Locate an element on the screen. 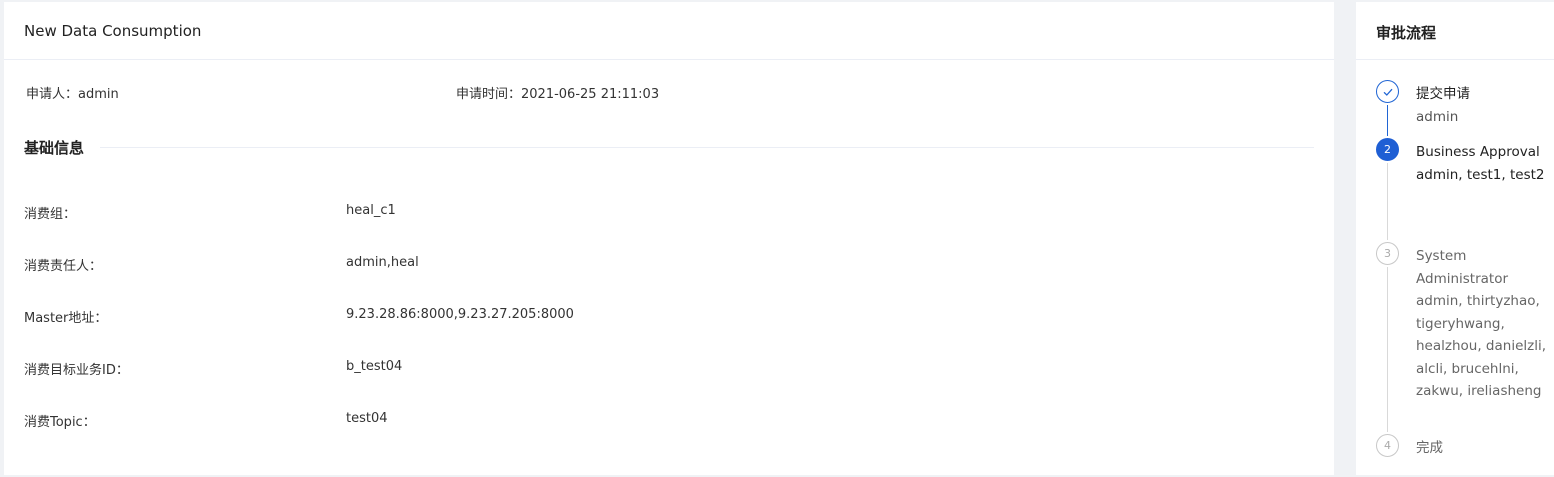 The height and width of the screenshot is (477, 1554). apply-time-value: 2021-06-25 21:11:03 is located at coordinates (590, 94).